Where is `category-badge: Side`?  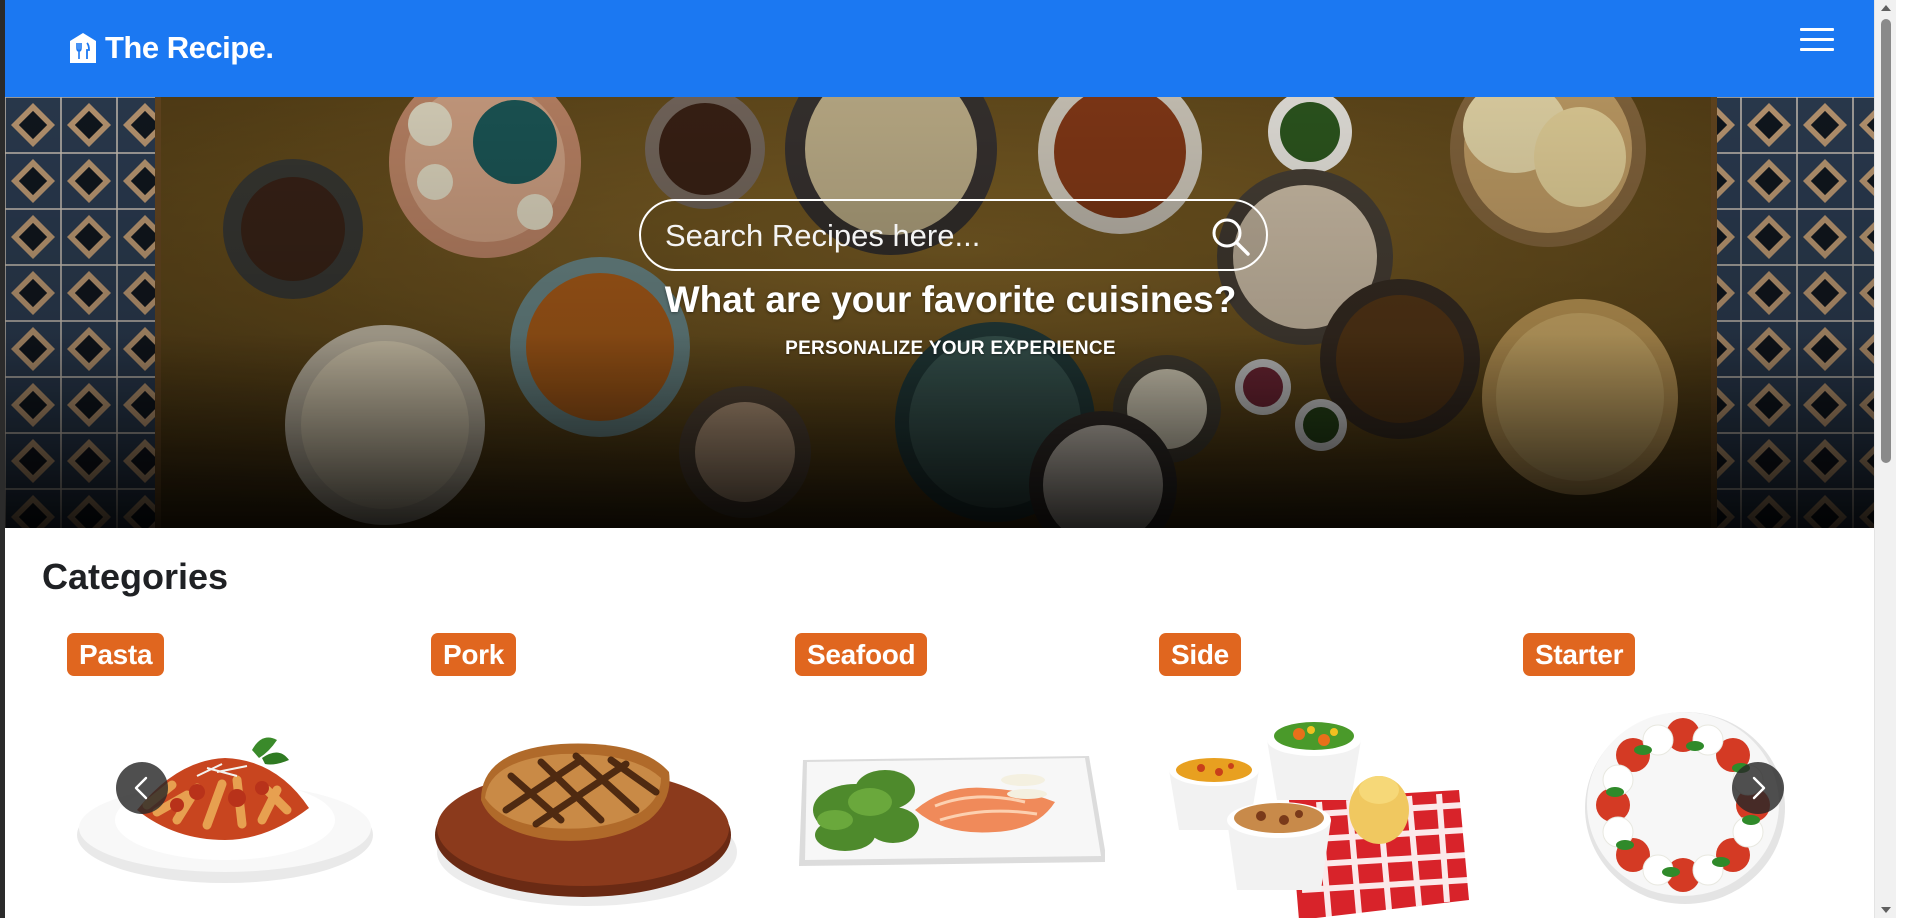 category-badge: Side is located at coordinates (1200, 654).